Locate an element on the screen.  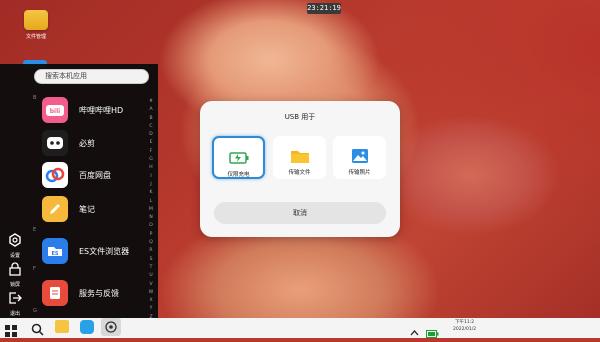
index-letter: P is located at coordinates (151, 235).